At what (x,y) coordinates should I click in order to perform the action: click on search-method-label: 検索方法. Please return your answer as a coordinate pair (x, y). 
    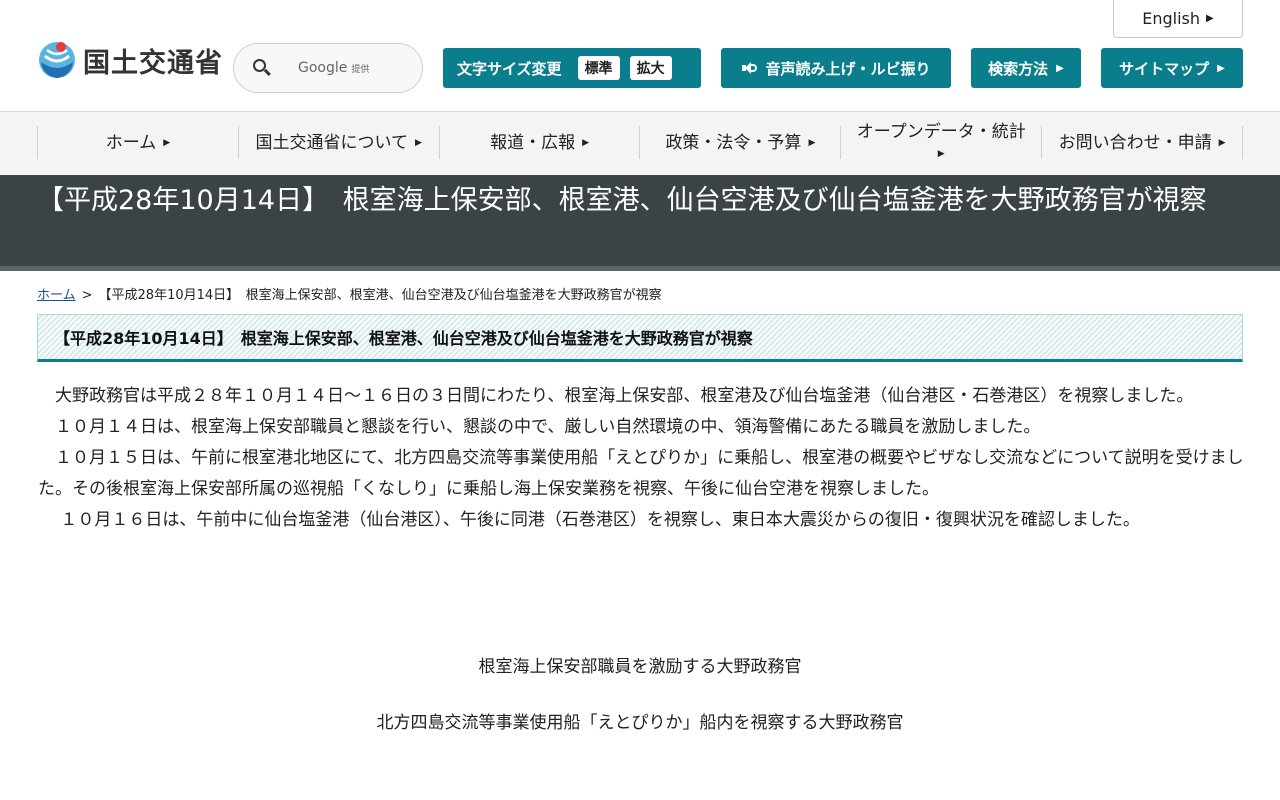
    Looking at the image, I should click on (1018, 68).